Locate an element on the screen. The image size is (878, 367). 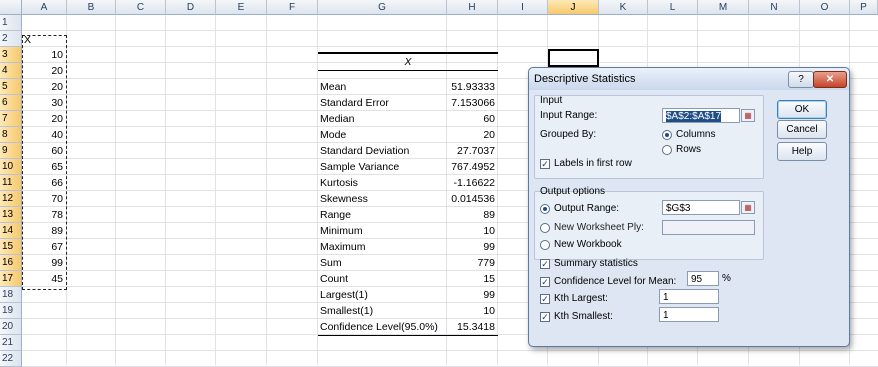
column-header-o: O is located at coordinates (825, 7).